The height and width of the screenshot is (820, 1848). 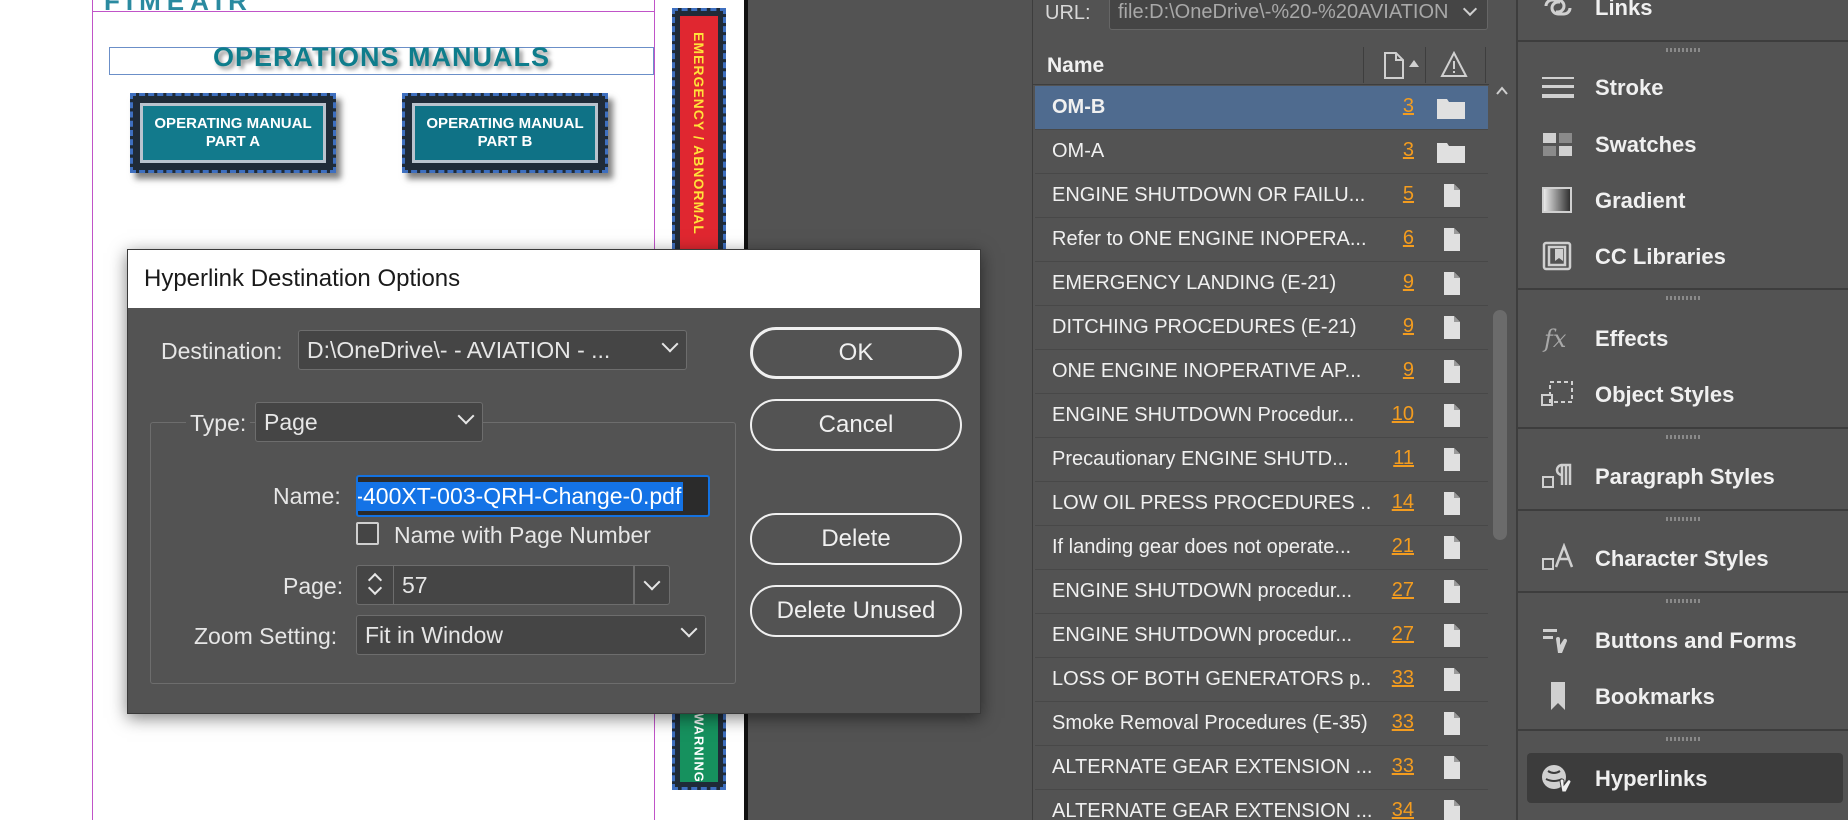 I want to click on delete-button: Delete, so click(x=856, y=539).